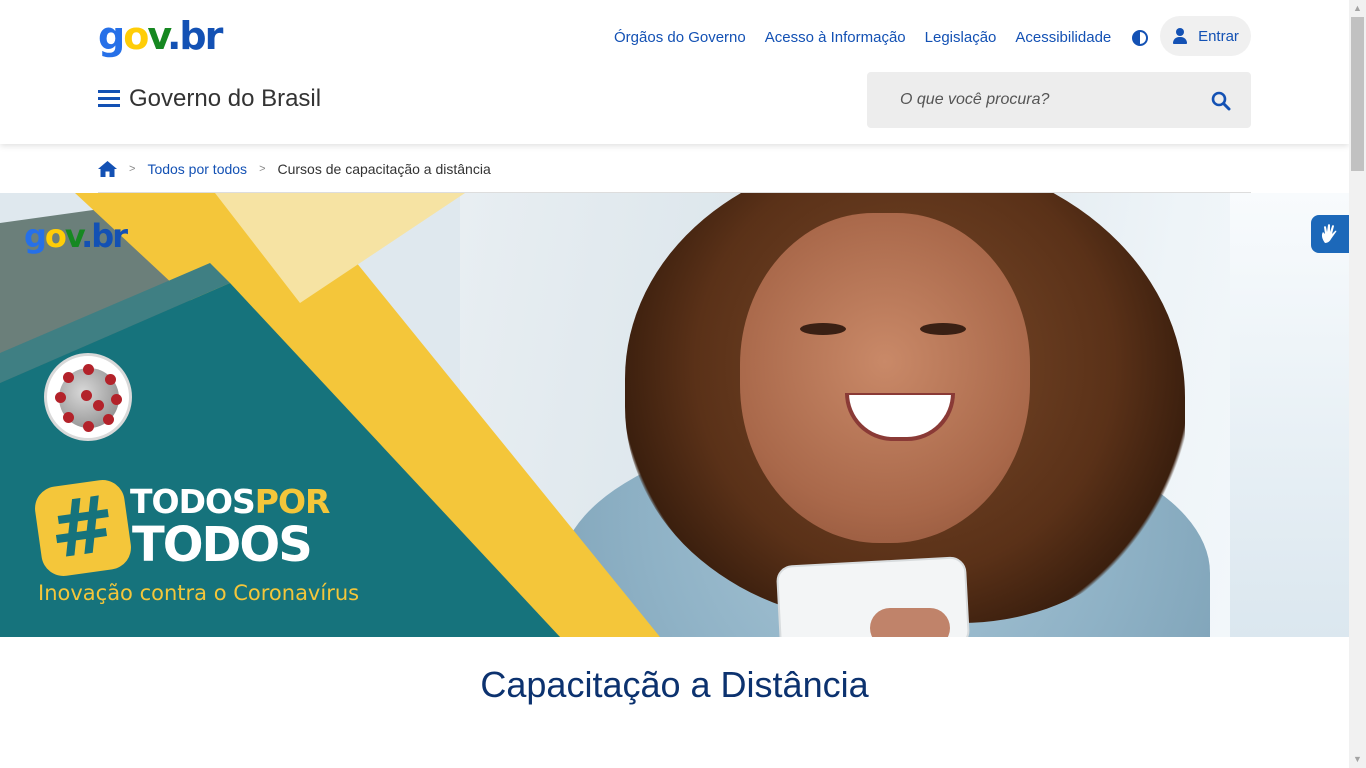  I want to click on coronavirus-icon, so click(88, 397).